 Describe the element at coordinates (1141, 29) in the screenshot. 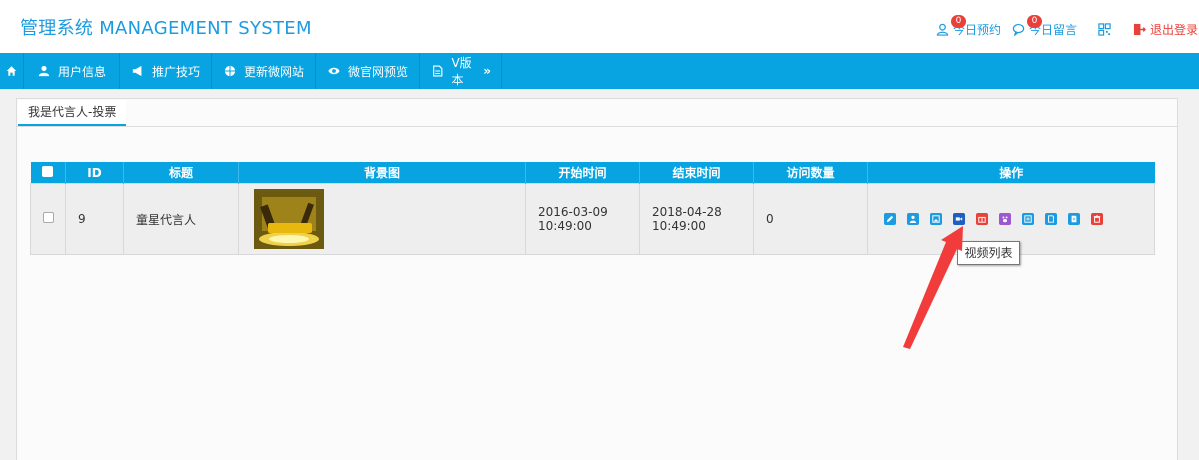

I see `logout-icon` at that location.